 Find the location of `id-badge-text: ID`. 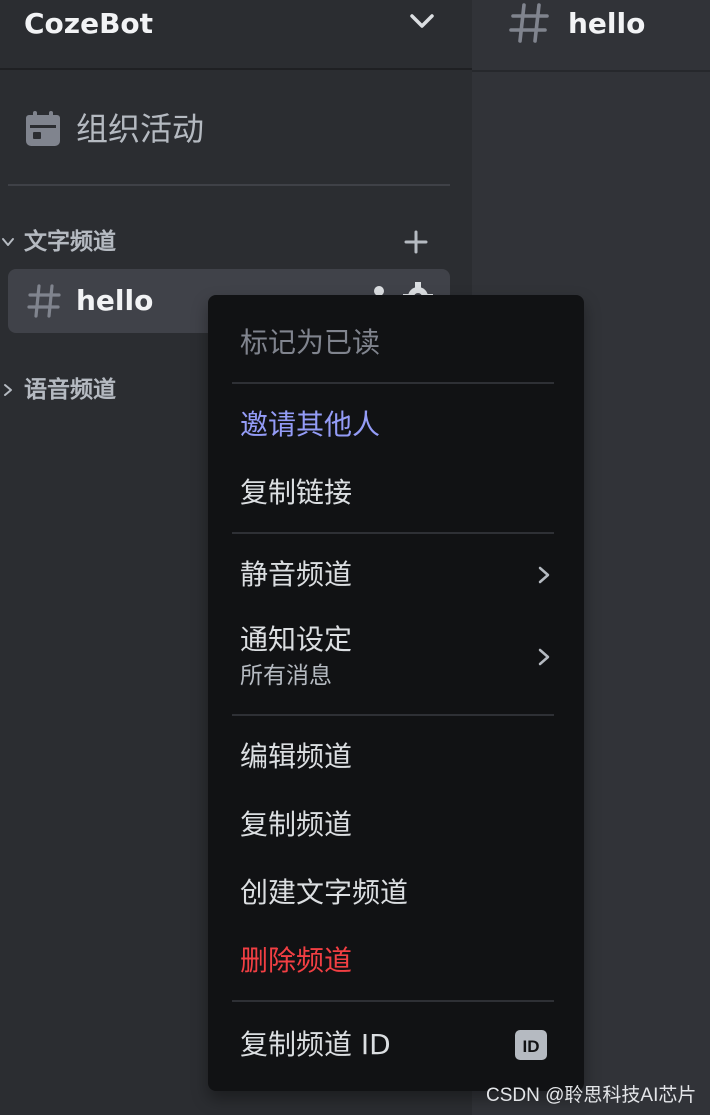

id-badge-text: ID is located at coordinates (531, 1046).